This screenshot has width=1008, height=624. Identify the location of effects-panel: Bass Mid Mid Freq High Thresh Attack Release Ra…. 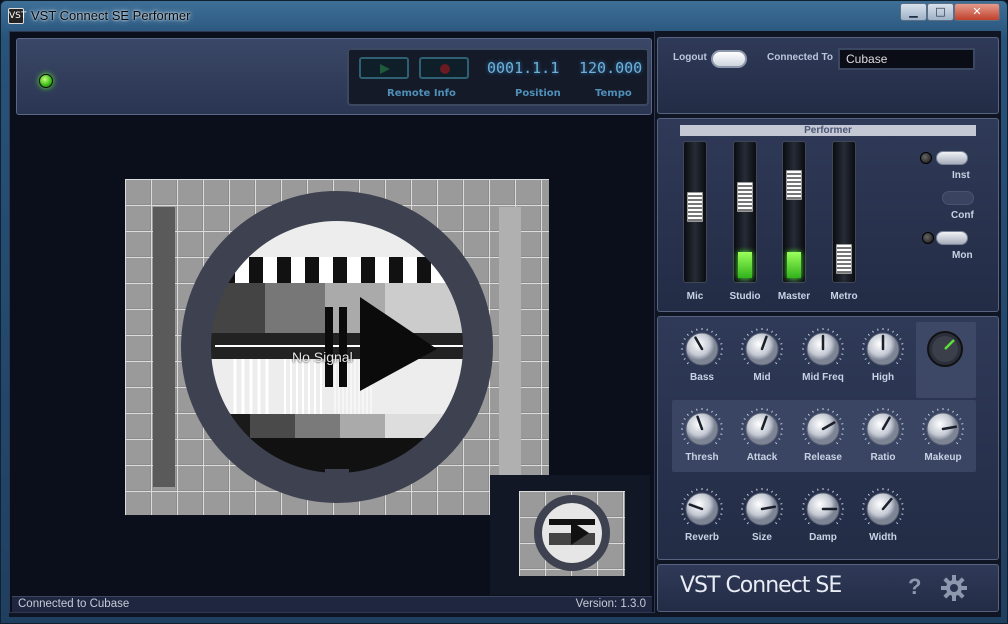
(828, 438).